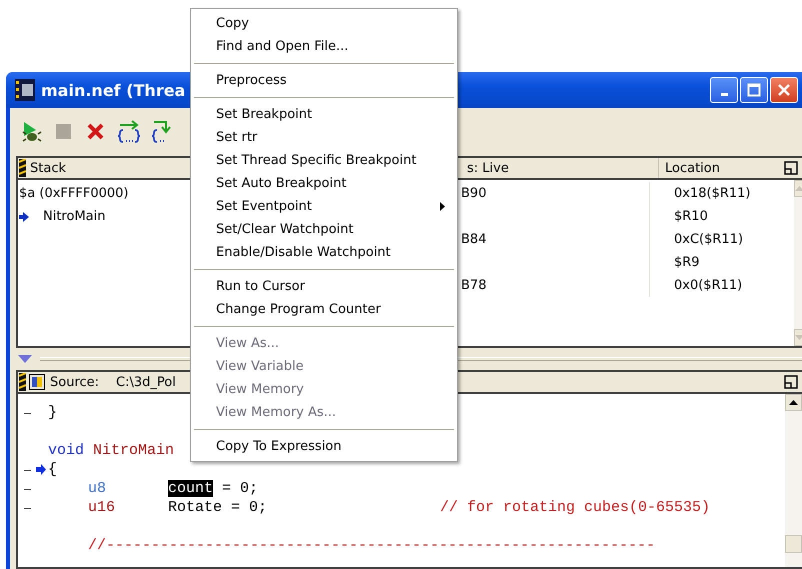  What do you see at coordinates (324, 309) in the screenshot?
I see `menu-item: Change Program Counter` at bounding box center [324, 309].